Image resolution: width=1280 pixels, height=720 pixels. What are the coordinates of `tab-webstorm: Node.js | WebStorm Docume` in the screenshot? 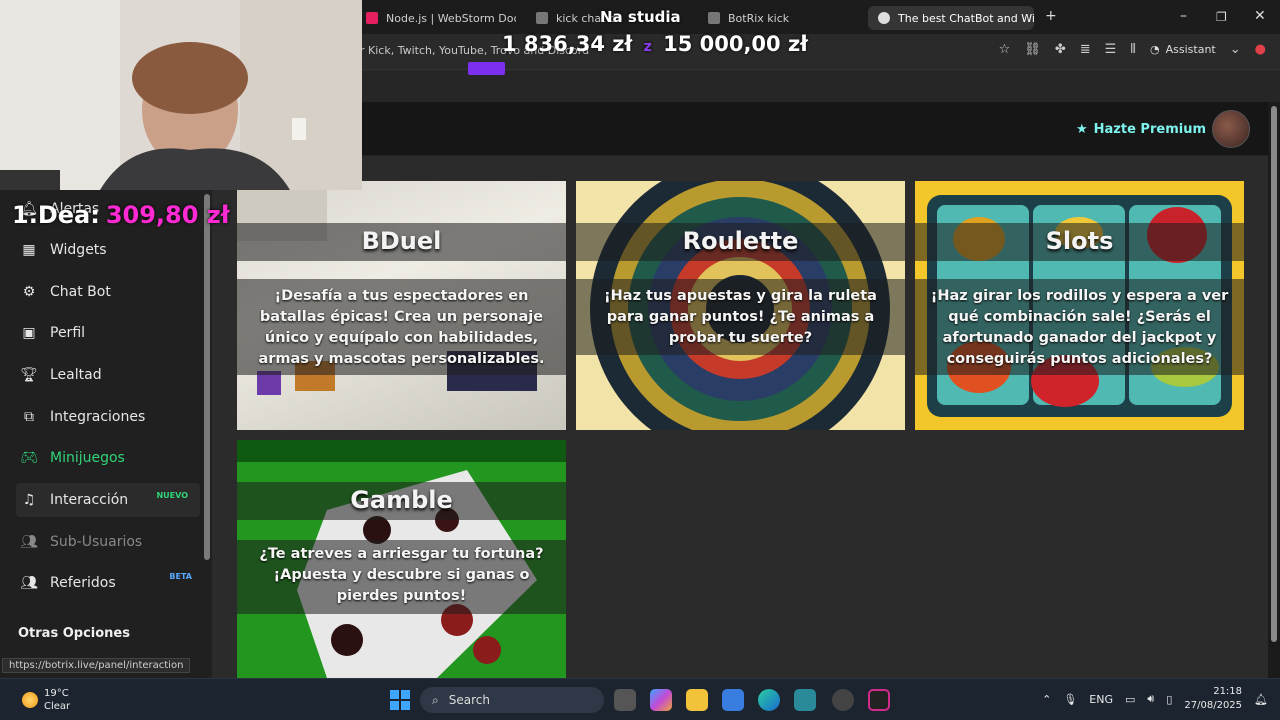 It's located at (436, 18).